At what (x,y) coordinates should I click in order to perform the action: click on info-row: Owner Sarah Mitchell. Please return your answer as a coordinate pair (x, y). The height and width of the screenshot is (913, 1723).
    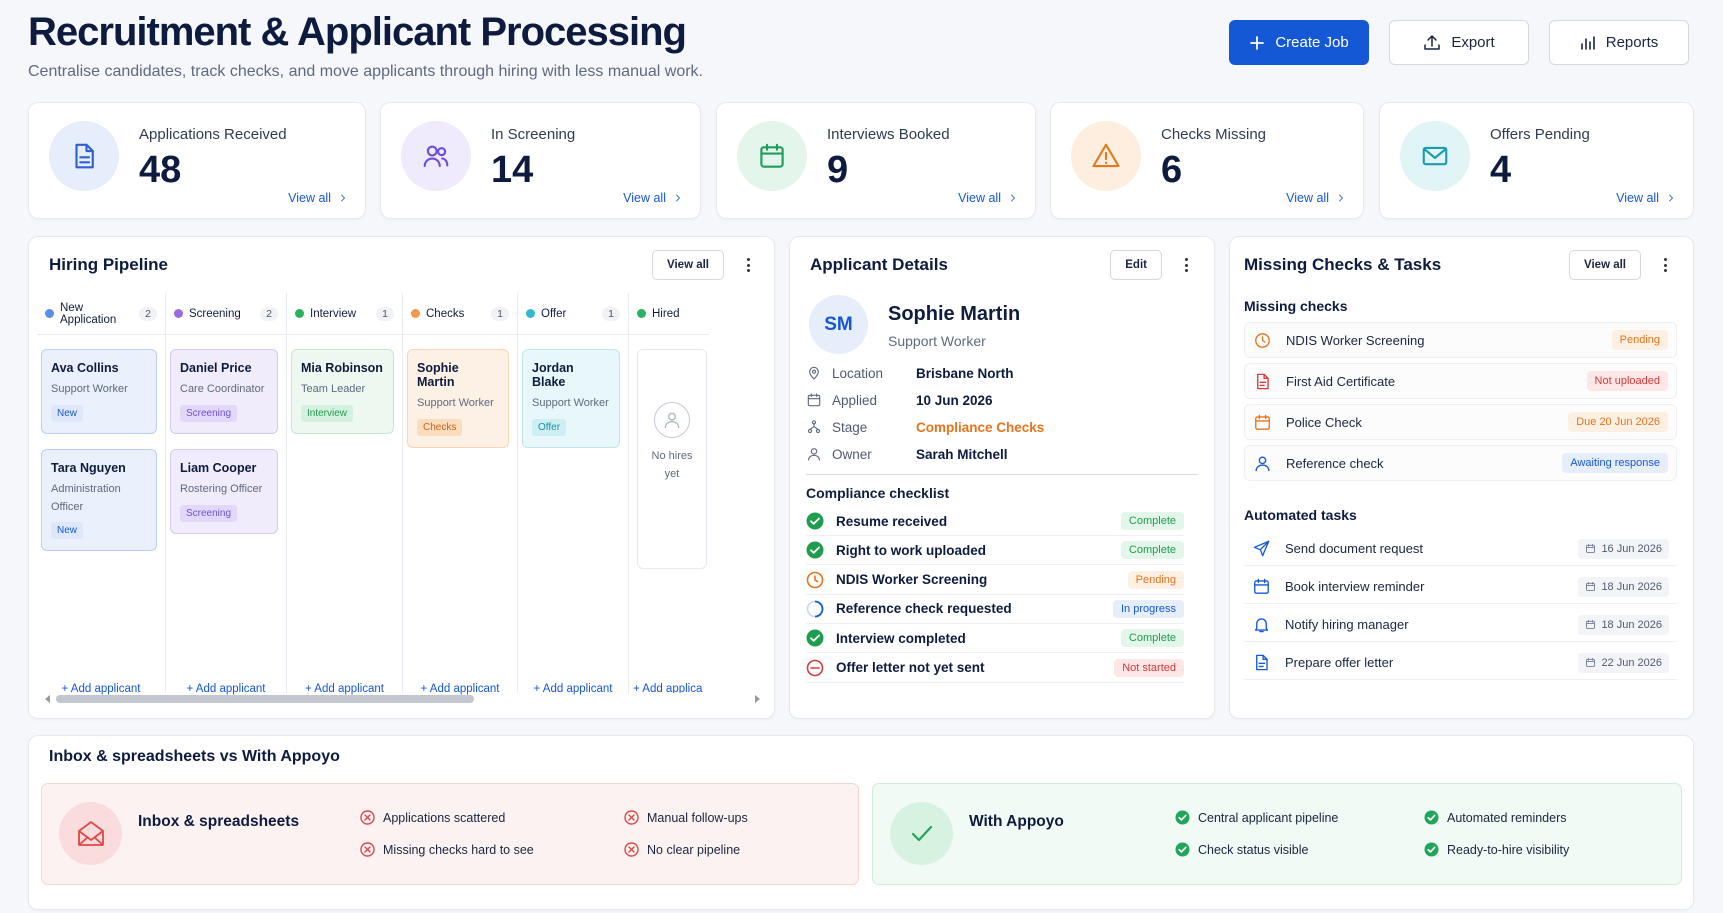
    Looking at the image, I should click on (907, 454).